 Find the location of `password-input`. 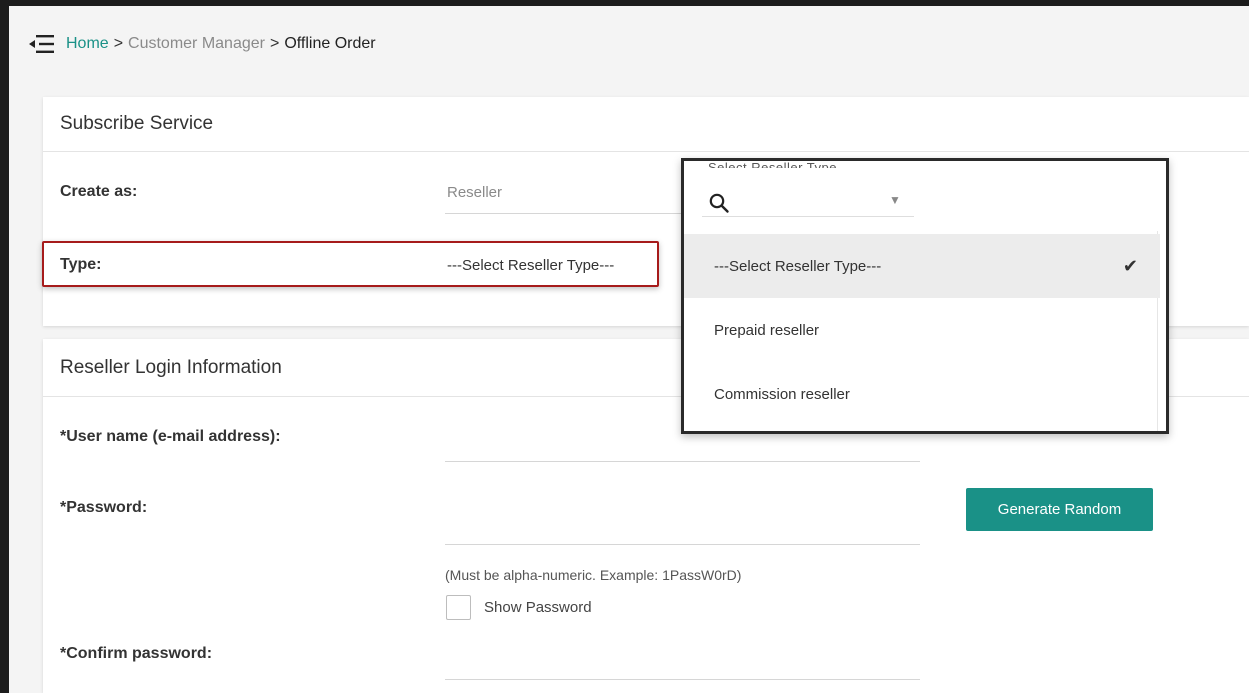

password-input is located at coordinates (682, 544).